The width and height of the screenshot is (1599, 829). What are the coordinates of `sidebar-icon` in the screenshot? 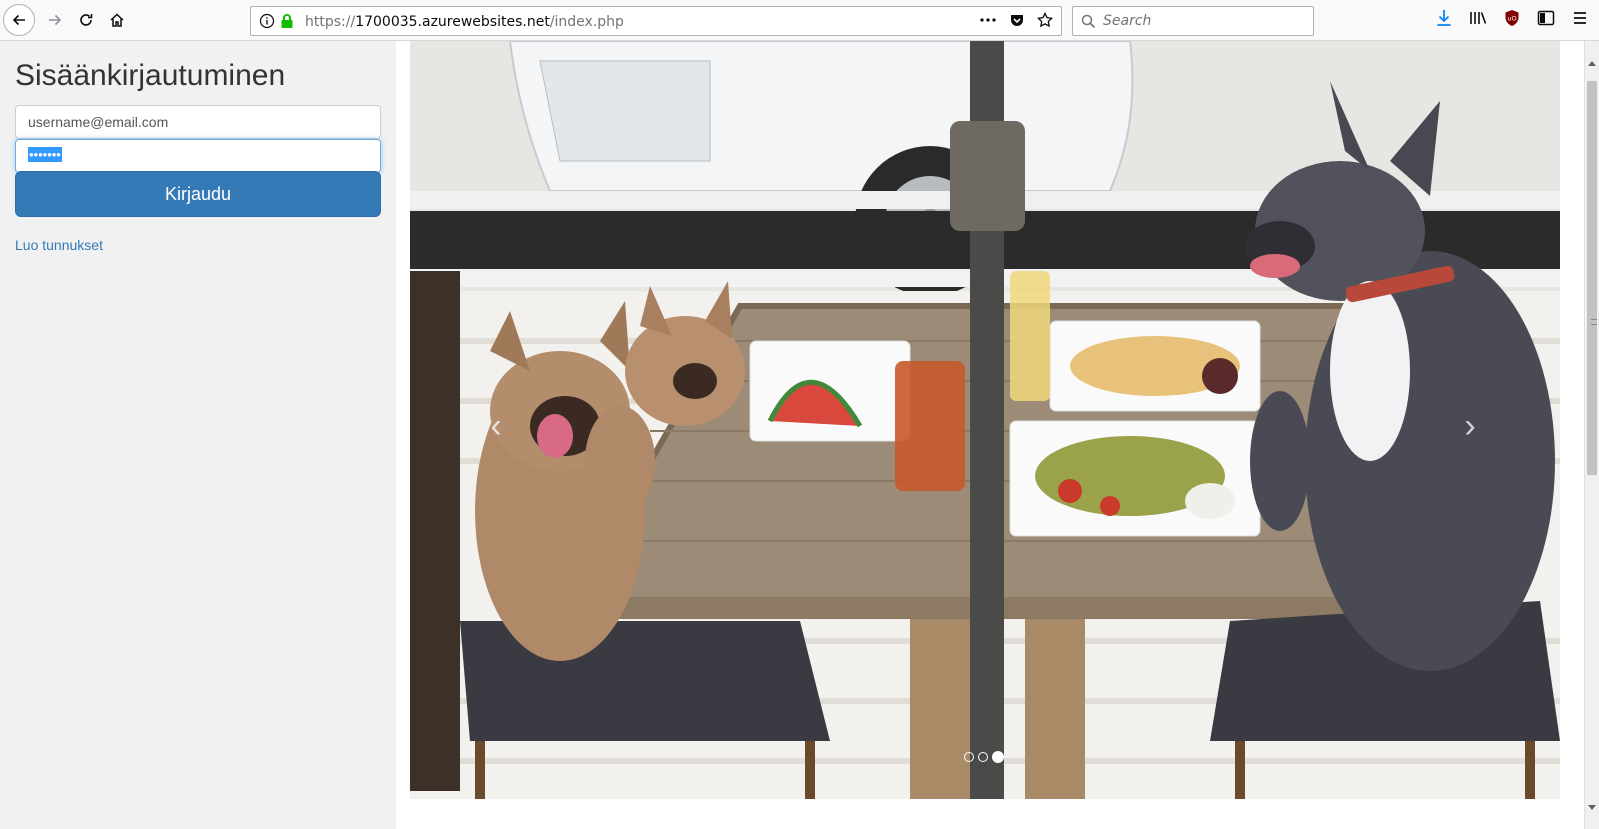 It's located at (1546, 20).